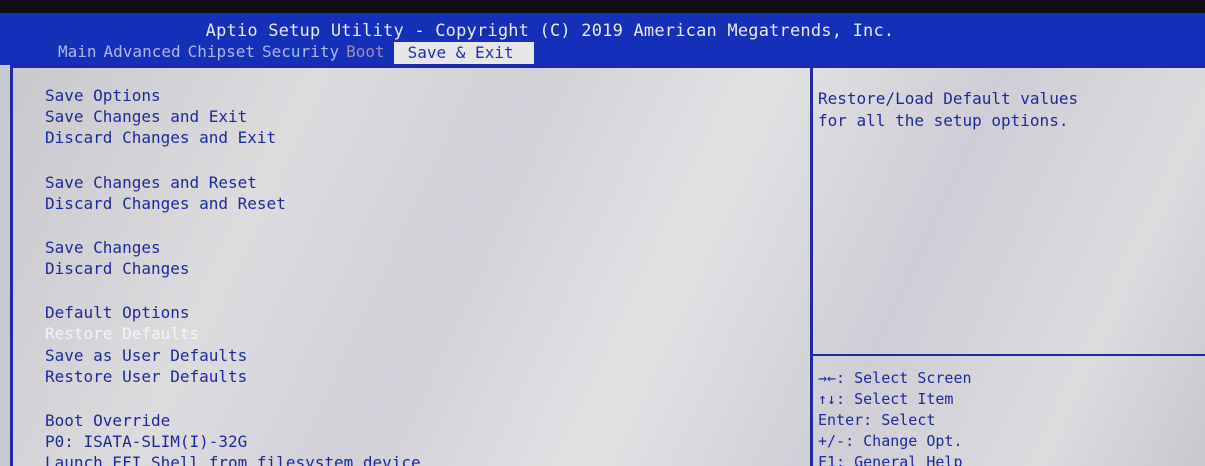 This screenshot has height=466, width=1205. Describe the element at coordinates (369, 53) in the screenshot. I see `tab-boot: Boot` at that location.